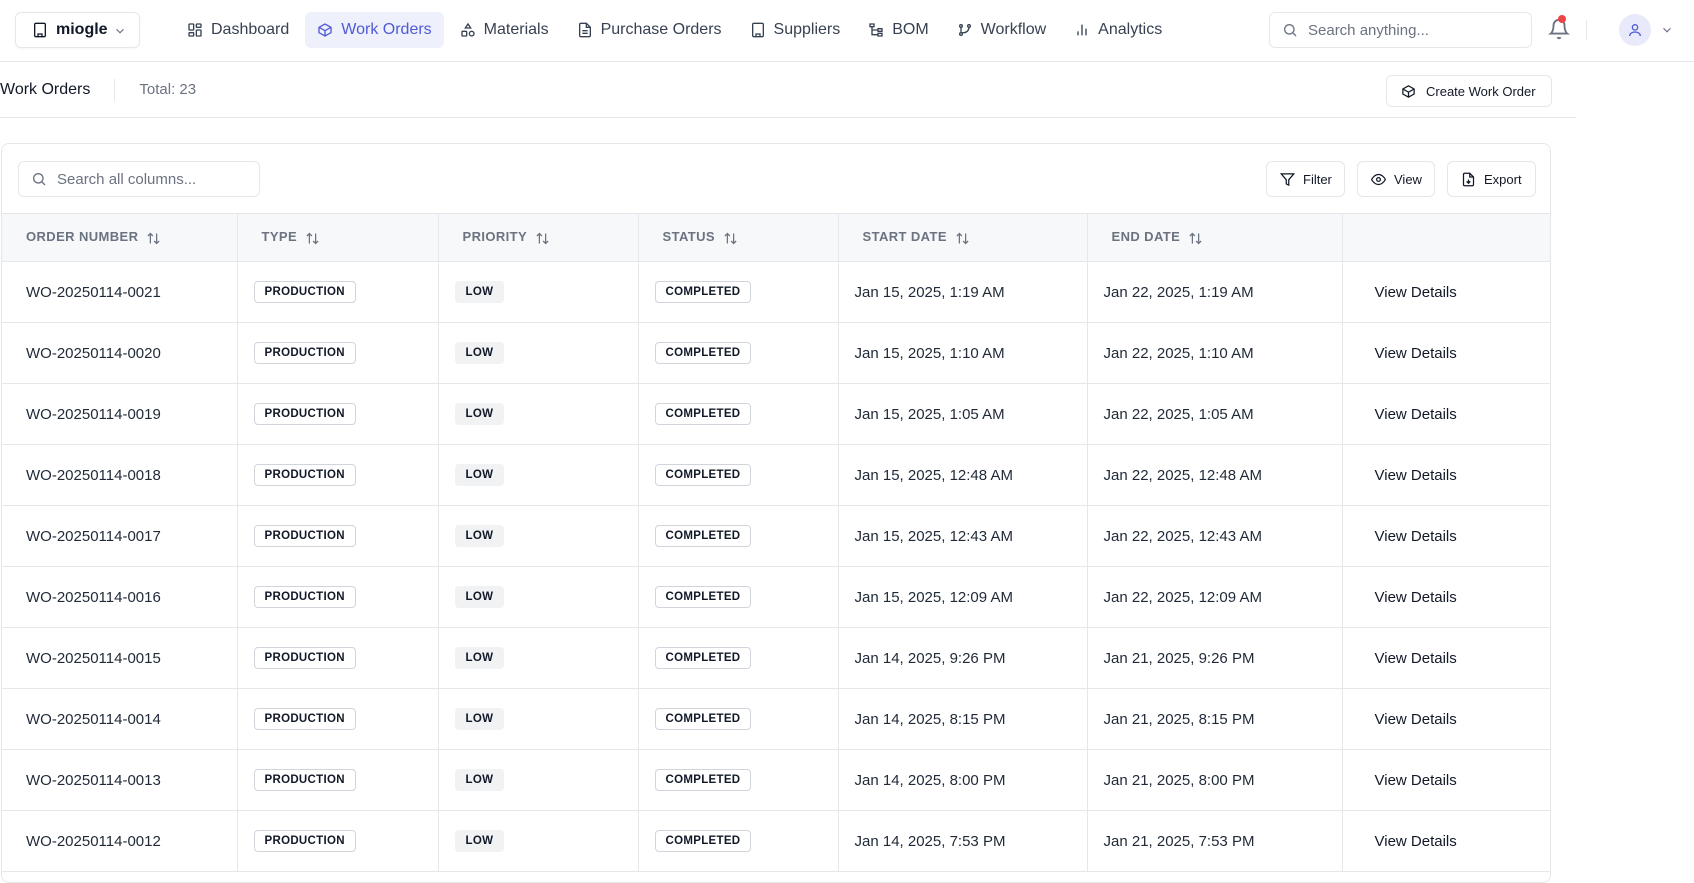 The width and height of the screenshot is (1694, 883). Describe the element at coordinates (120, 841) in the screenshot. I see `order-number-cell: WO-20250114-0012` at that location.